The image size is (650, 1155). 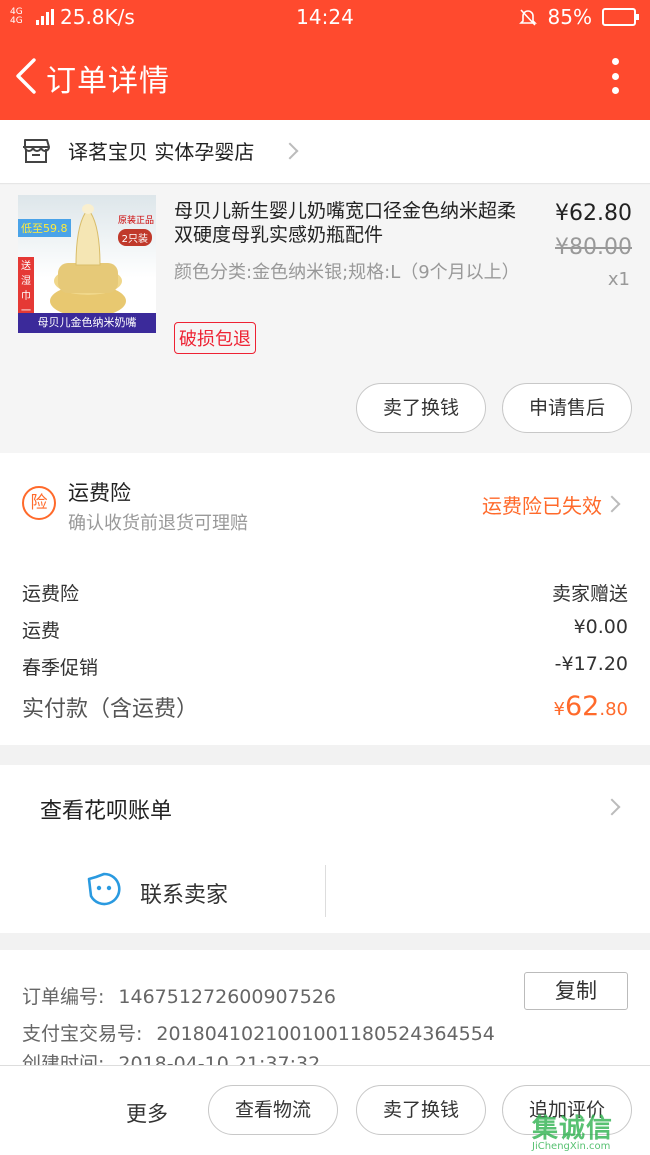 I want to click on fee-value: ¥0.00, so click(x=600, y=627).